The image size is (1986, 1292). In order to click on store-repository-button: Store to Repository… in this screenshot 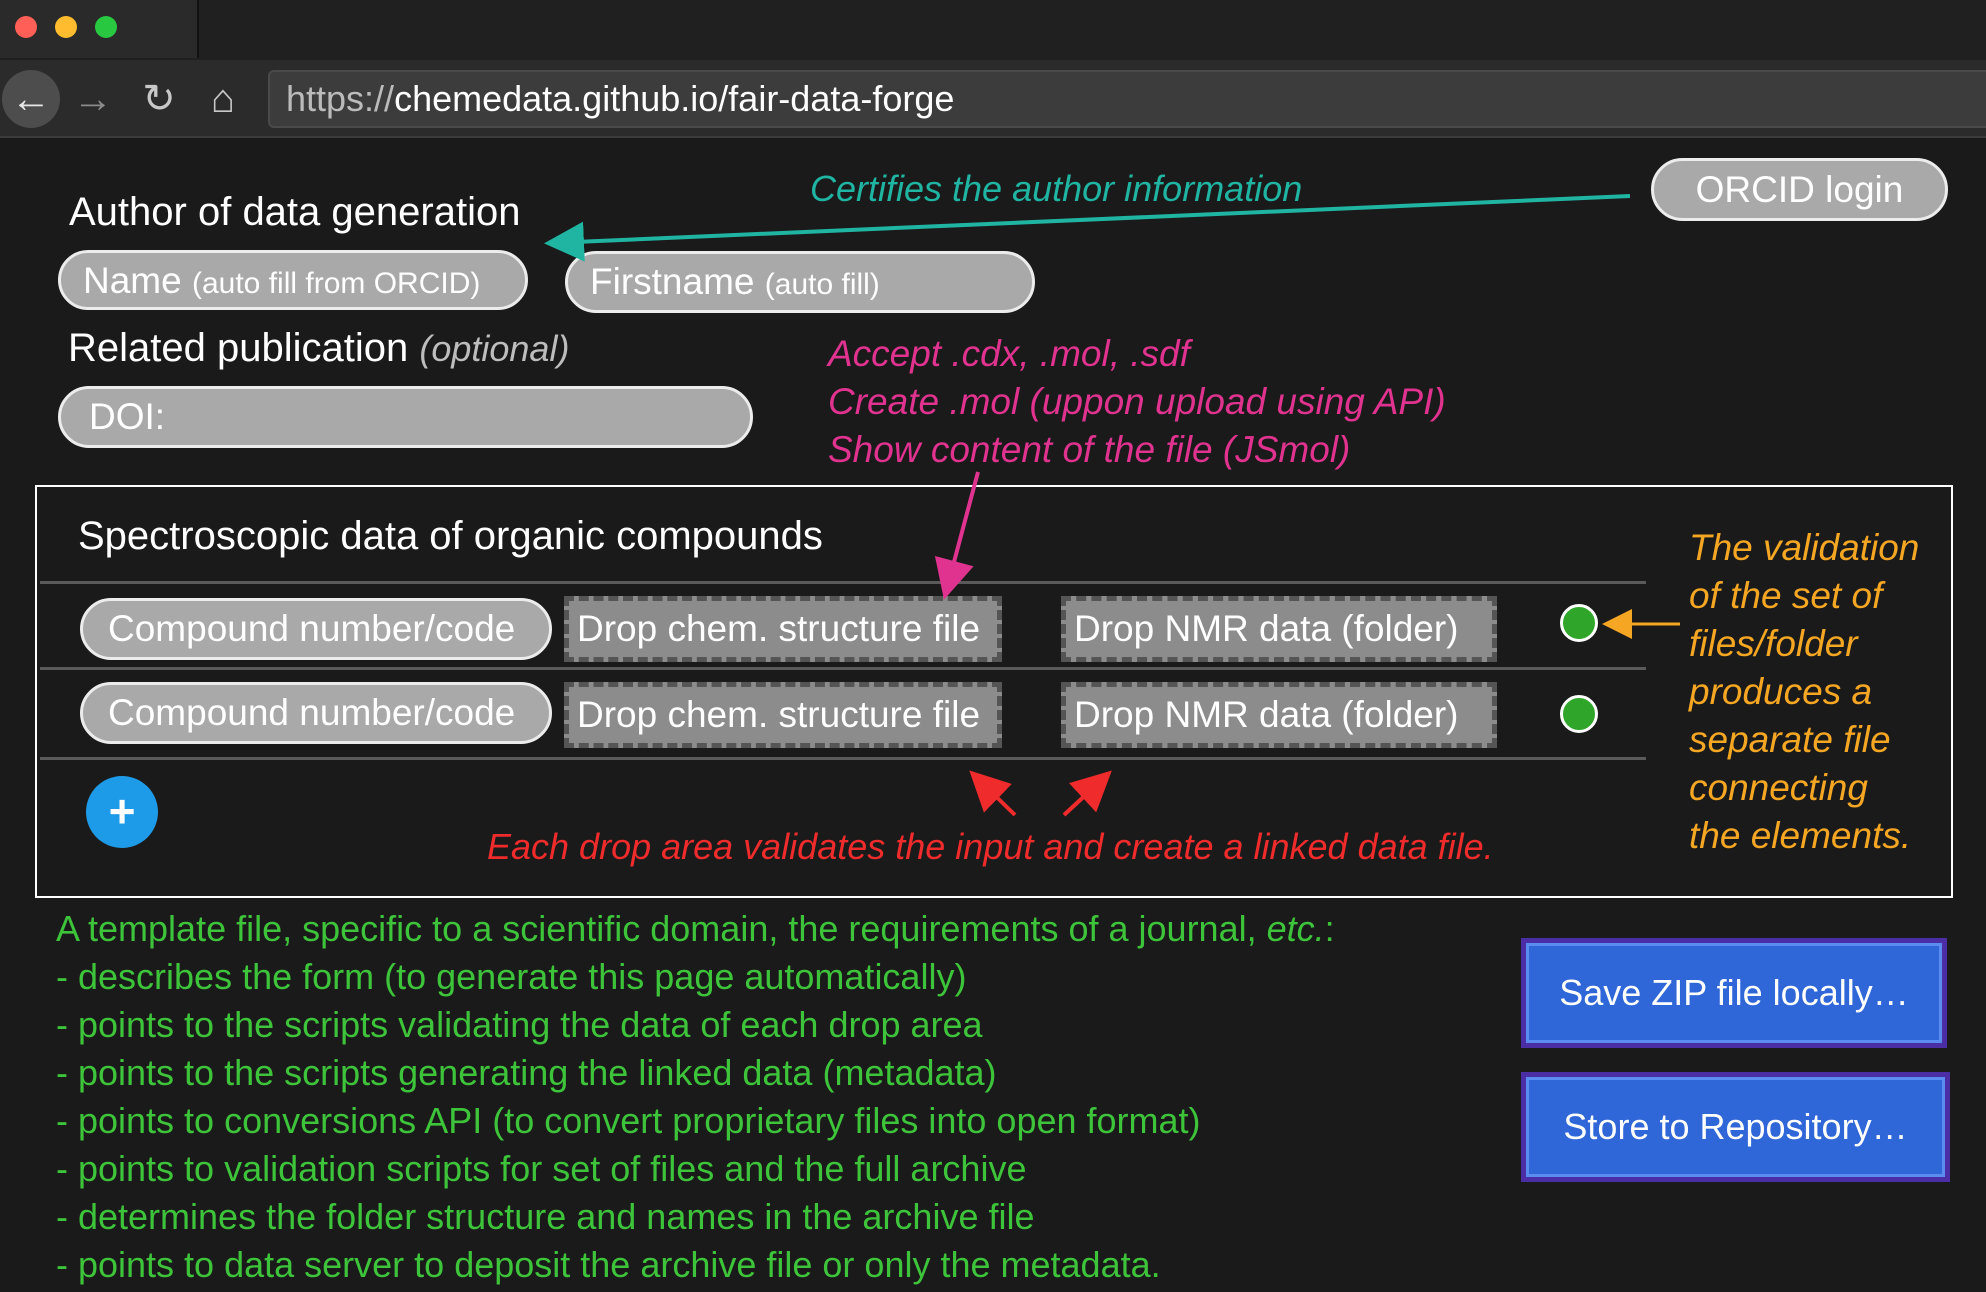, I will do `click(1735, 1127)`.